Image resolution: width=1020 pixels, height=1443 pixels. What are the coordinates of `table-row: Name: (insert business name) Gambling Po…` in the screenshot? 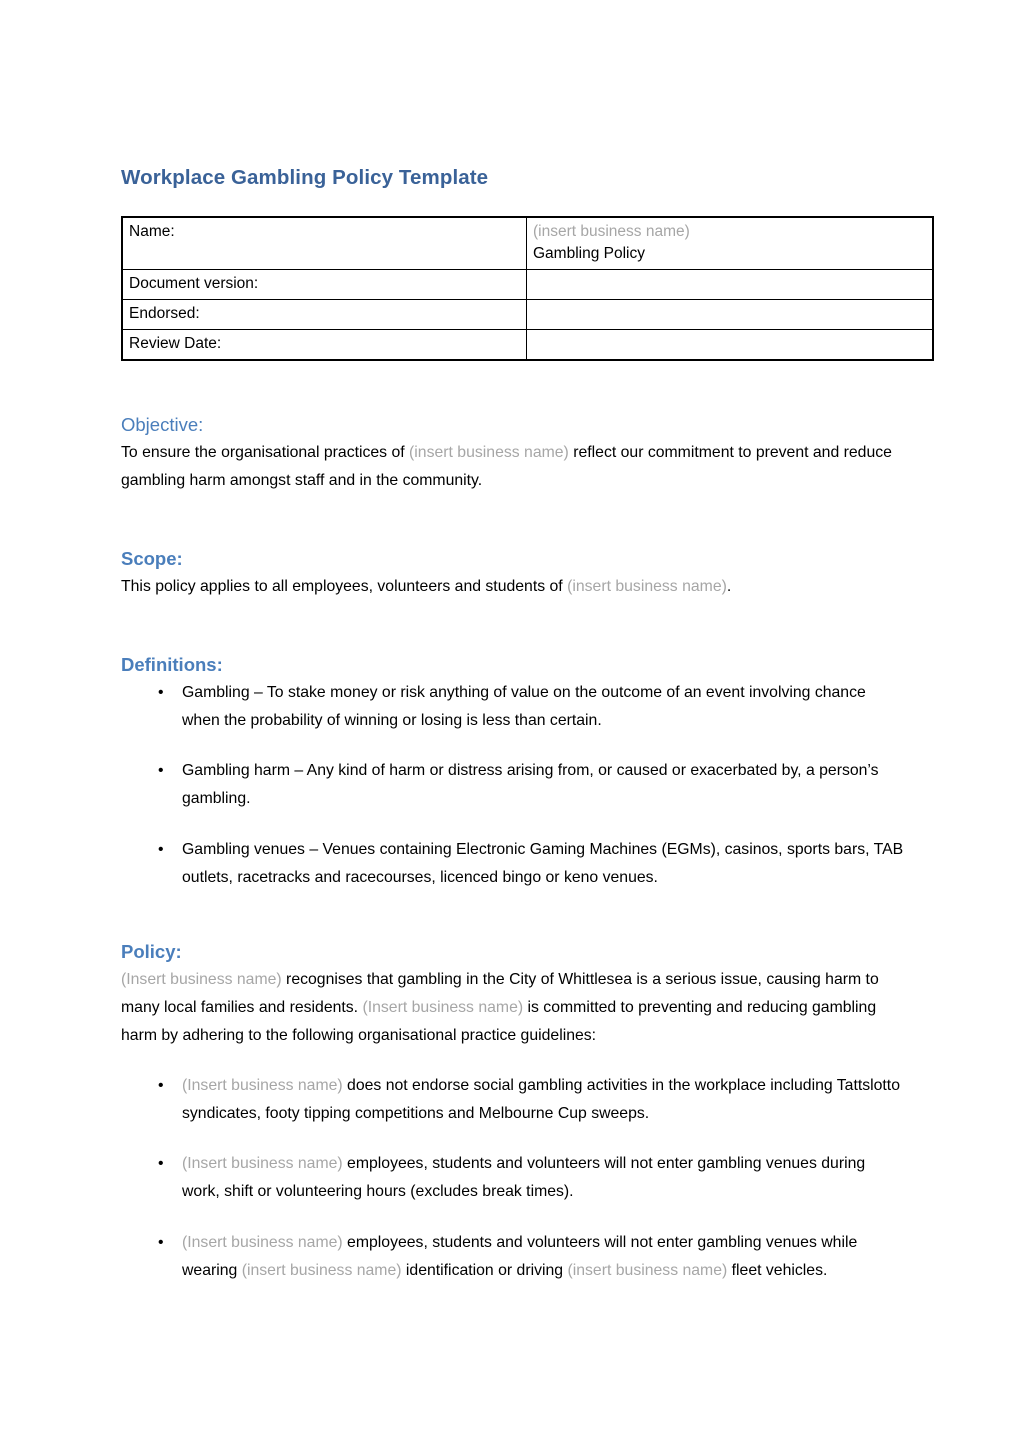 It's located at (527, 243).